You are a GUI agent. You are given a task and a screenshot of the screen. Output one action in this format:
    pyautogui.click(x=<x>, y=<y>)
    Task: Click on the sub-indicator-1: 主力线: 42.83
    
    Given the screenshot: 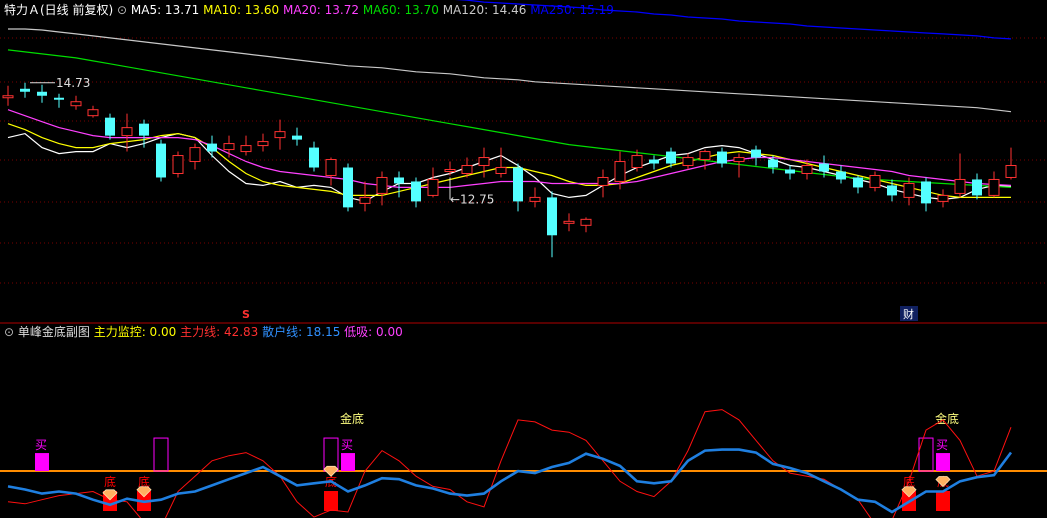 What is the action you would take?
    pyautogui.click(x=221, y=332)
    